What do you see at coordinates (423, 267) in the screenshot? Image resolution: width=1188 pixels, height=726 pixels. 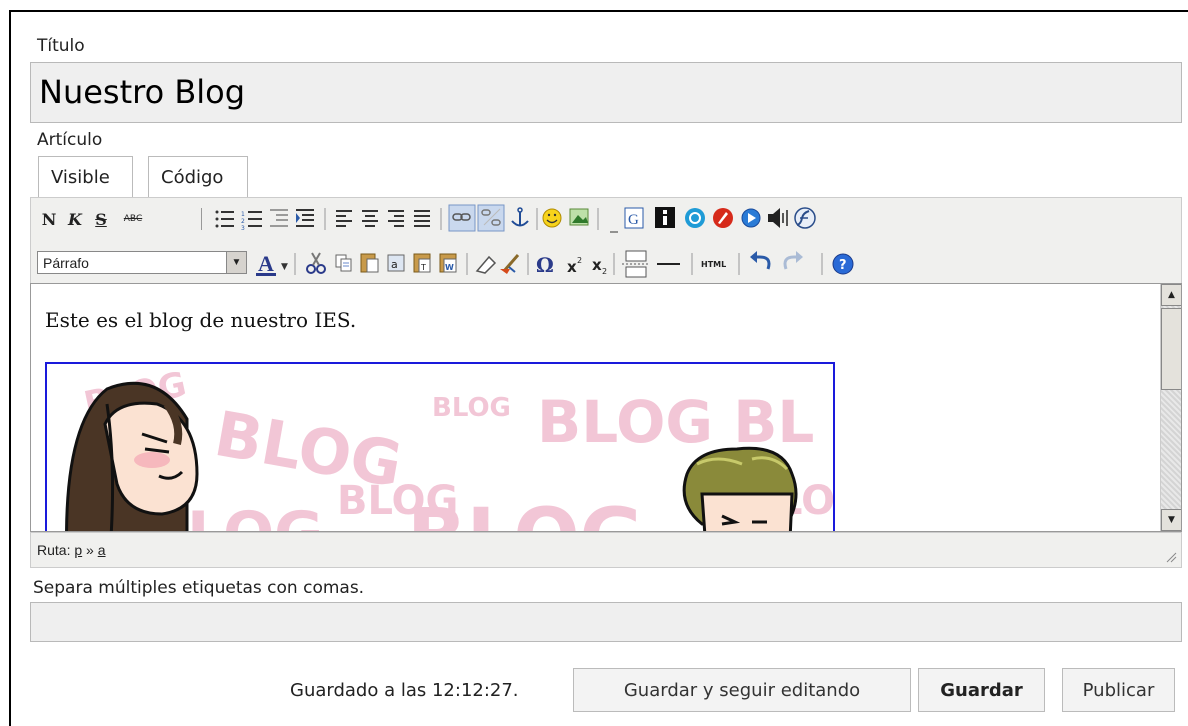 I see `svg-text: T` at bounding box center [423, 267].